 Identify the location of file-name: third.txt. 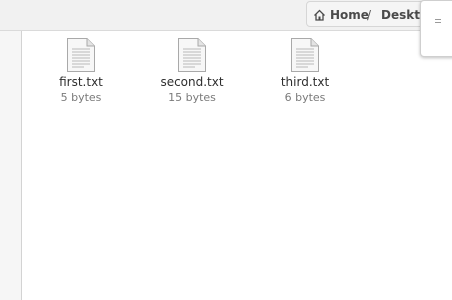
(305, 82).